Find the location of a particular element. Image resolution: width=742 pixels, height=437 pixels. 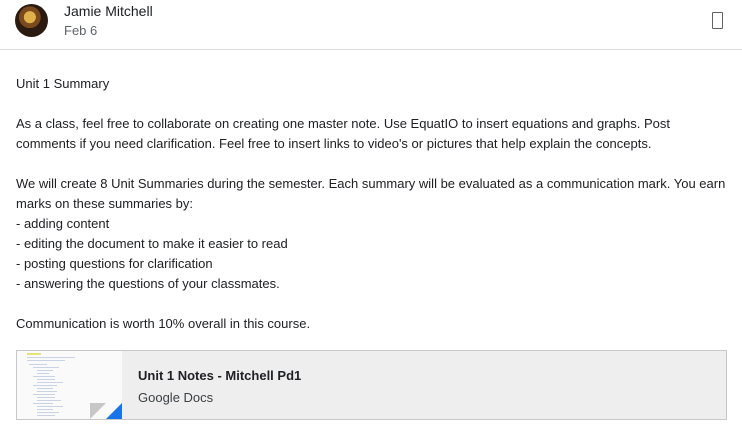

avatar is located at coordinates (31, 20).